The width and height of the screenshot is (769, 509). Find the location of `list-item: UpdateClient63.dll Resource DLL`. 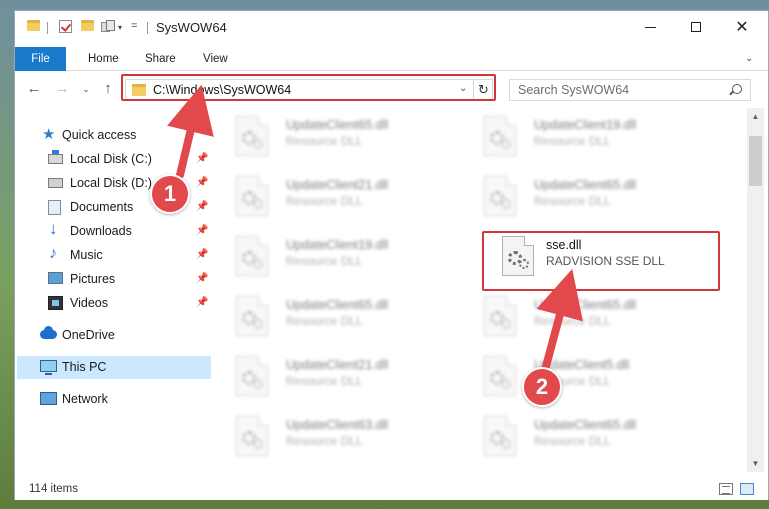

list-item: UpdateClient63.dll Resource DLL is located at coordinates (329, 436).